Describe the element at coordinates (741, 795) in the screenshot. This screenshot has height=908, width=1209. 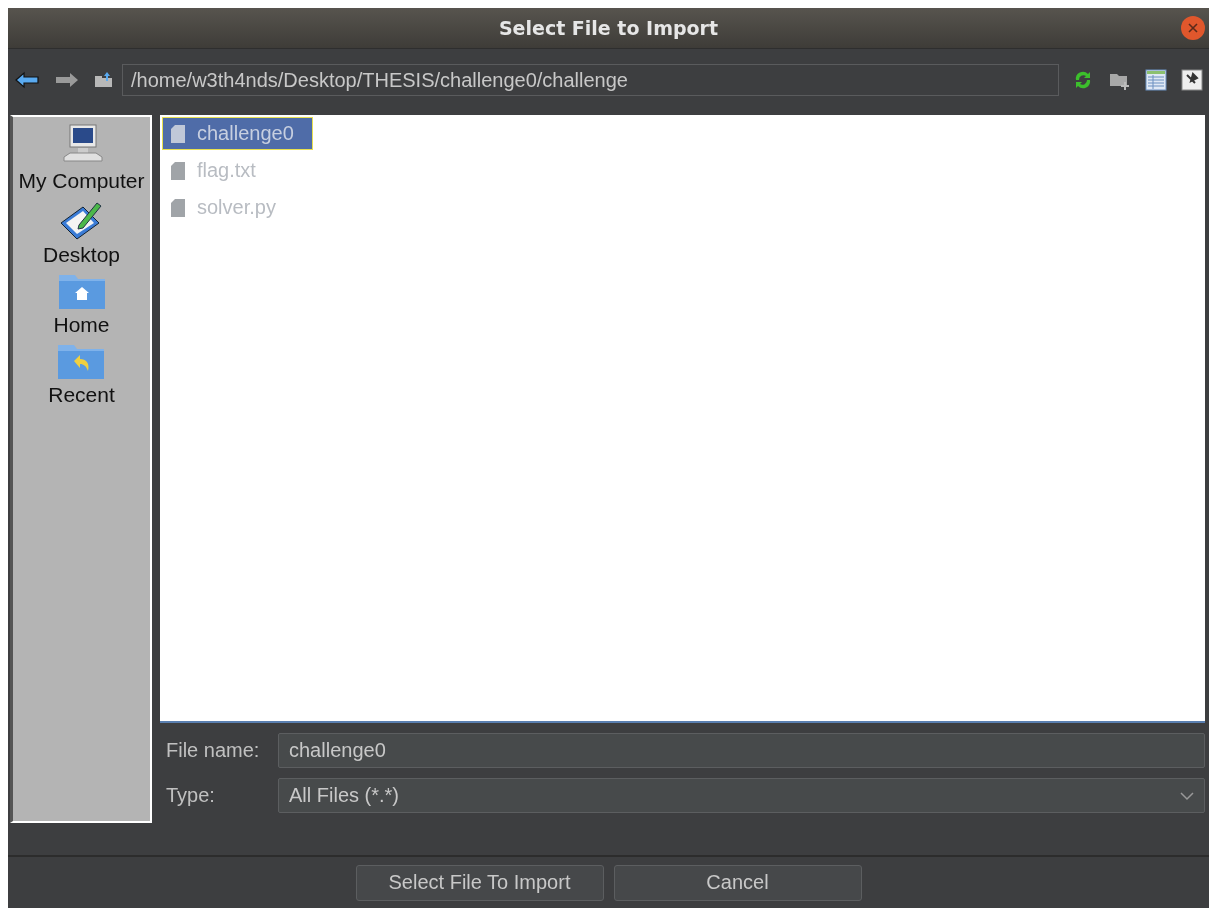
I see `type-dropdown: All Files (*.*)` at that location.